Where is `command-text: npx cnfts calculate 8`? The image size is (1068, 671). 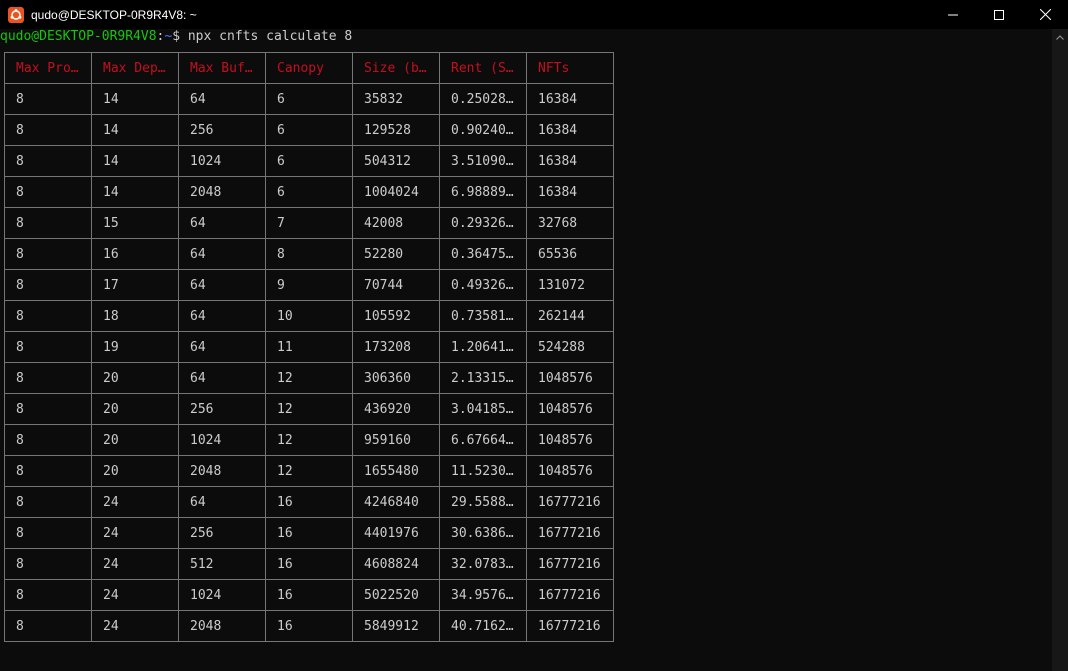 command-text: npx cnfts calculate 8 is located at coordinates (270, 36).